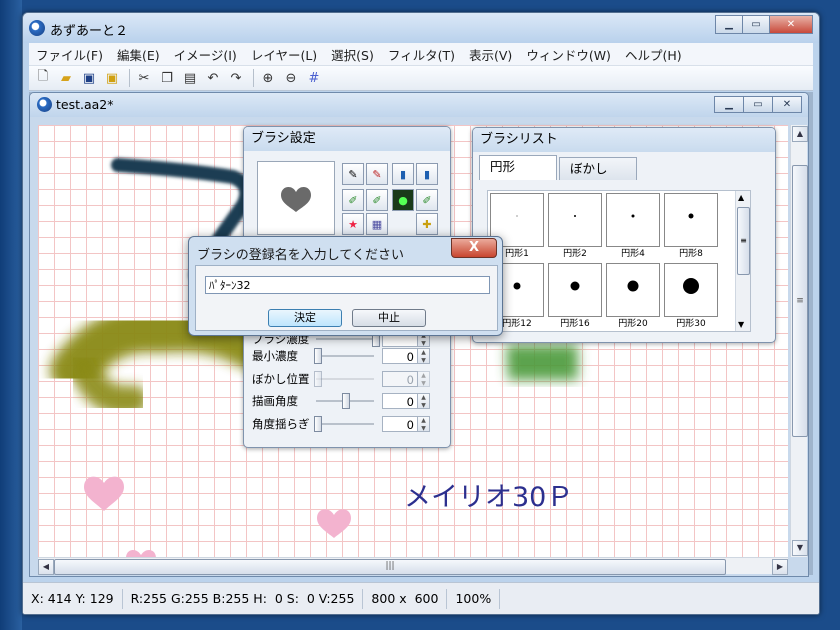  What do you see at coordinates (341, 379) in the screenshot?
I see `slider-row: ぼかし位置 0 ▲ ▼` at bounding box center [341, 379].